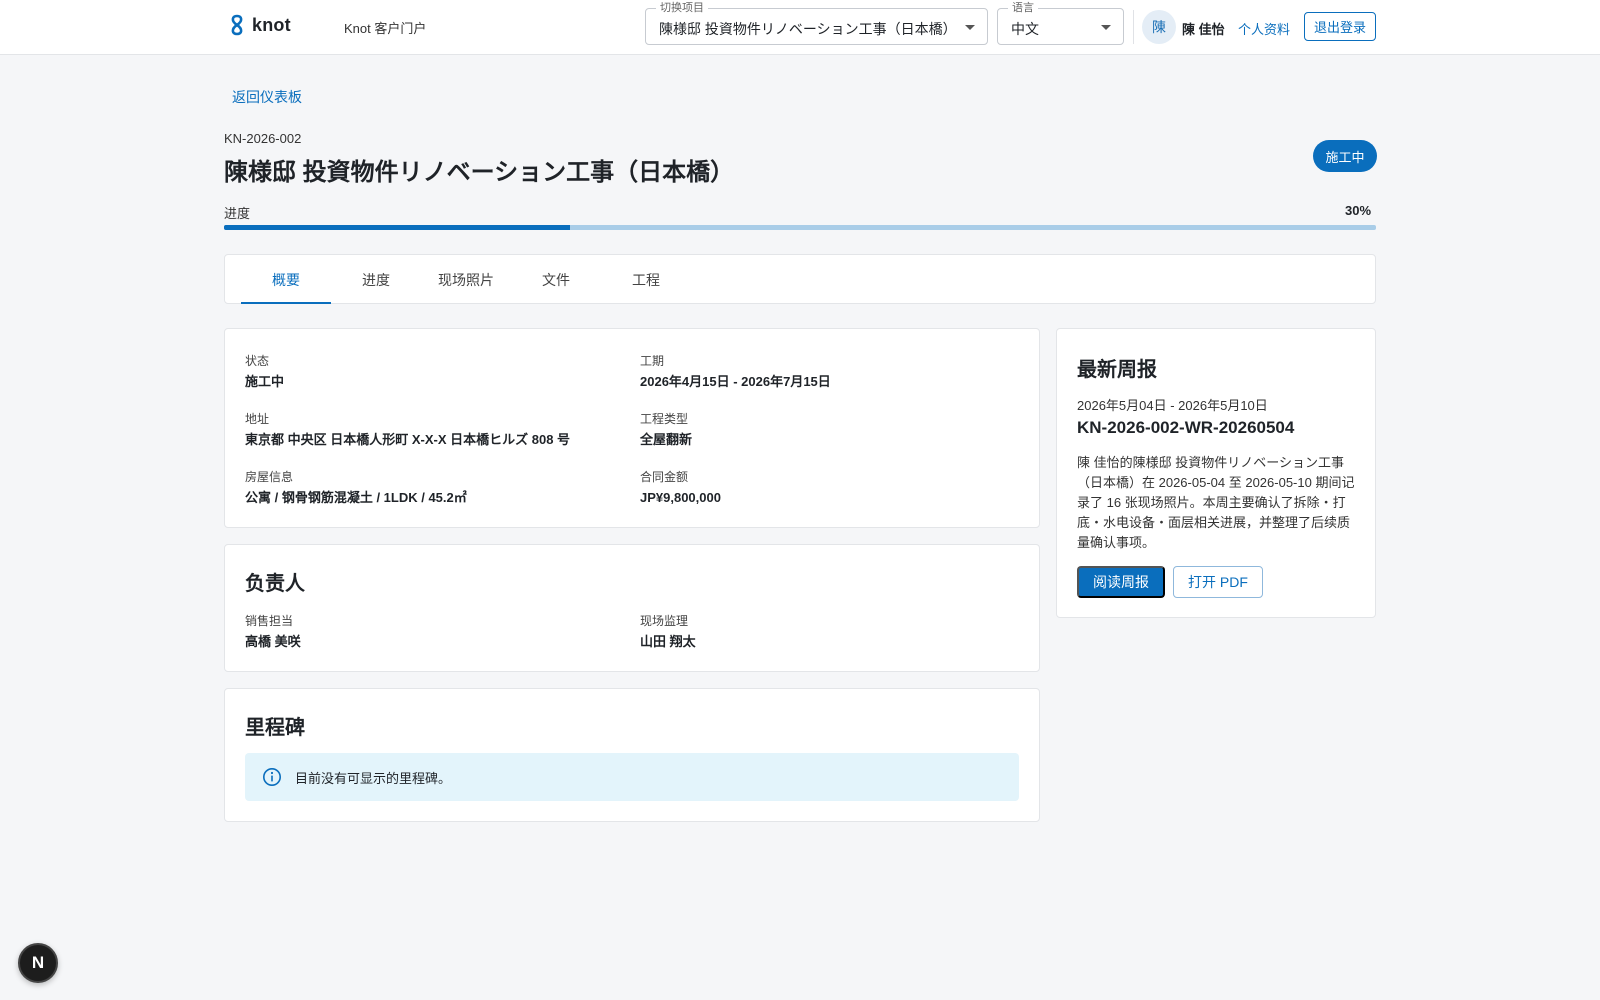 The image size is (1600, 1000). Describe the element at coordinates (397, 227) in the screenshot. I see `progress-bar-fill` at that location.